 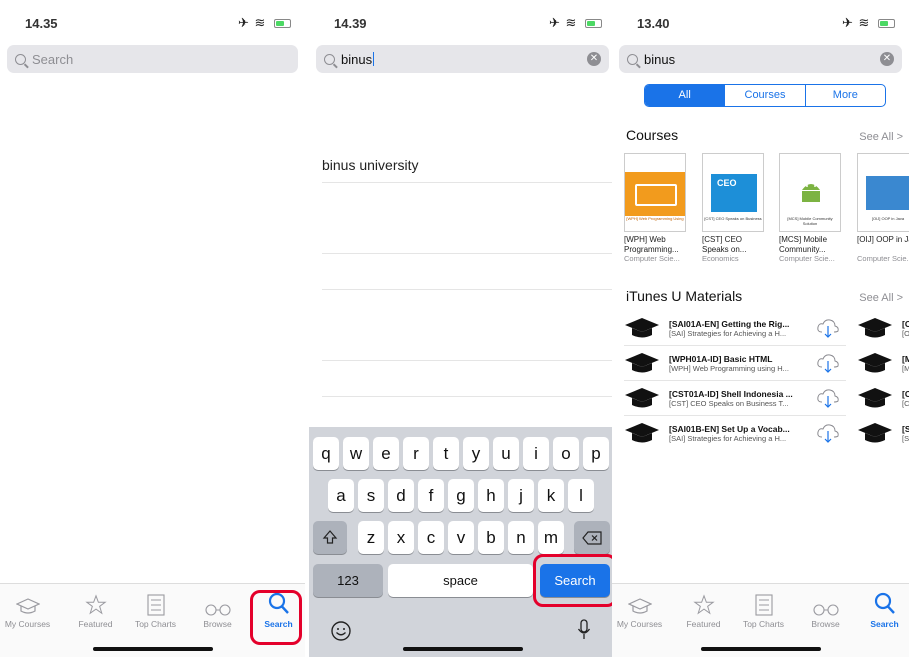 What do you see at coordinates (905, 333) in the screenshot?
I see `material-subtitle: [O` at bounding box center [905, 333].